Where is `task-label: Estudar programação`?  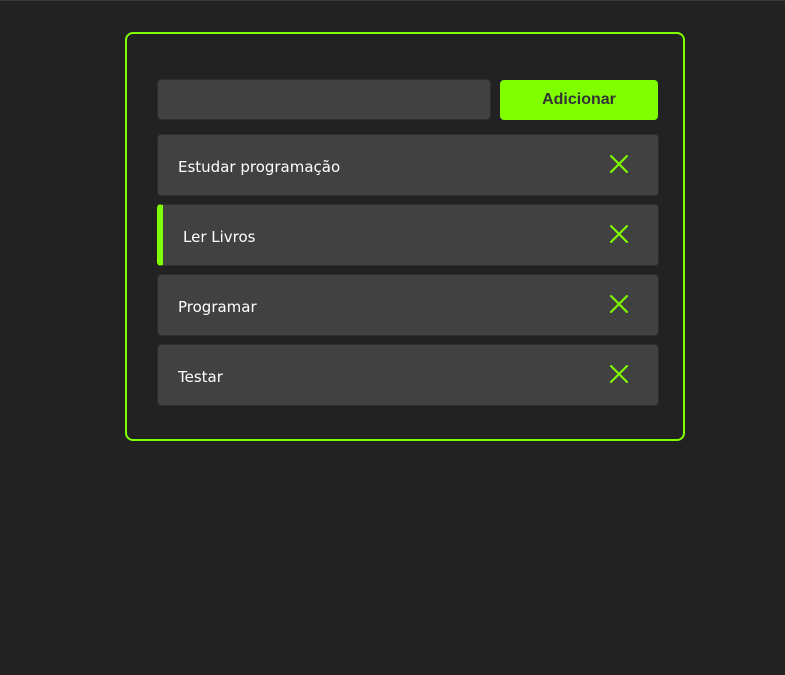 task-label: Estudar programação is located at coordinates (259, 167).